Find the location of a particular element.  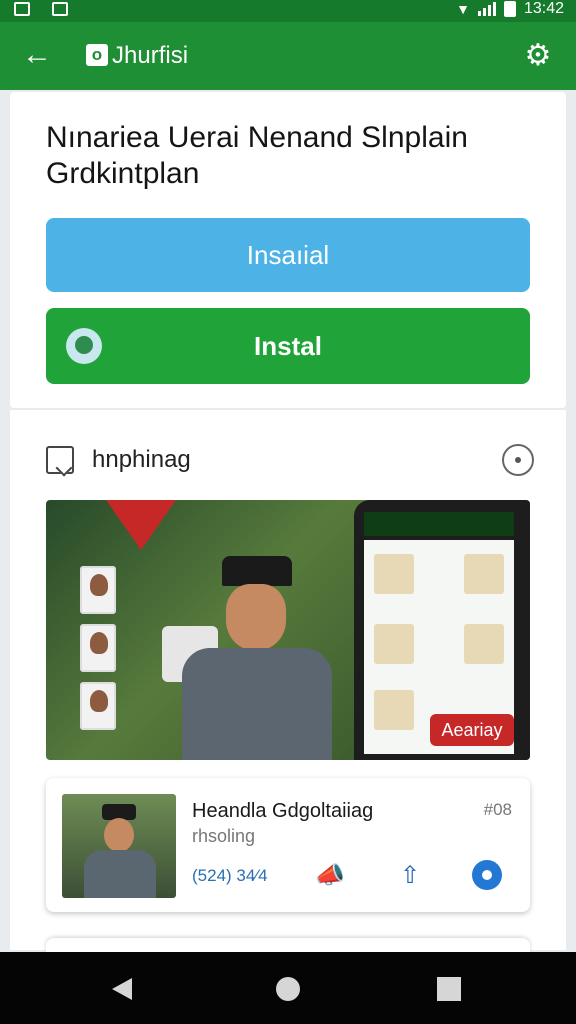

back-triangle-icon is located at coordinates (122, 989).